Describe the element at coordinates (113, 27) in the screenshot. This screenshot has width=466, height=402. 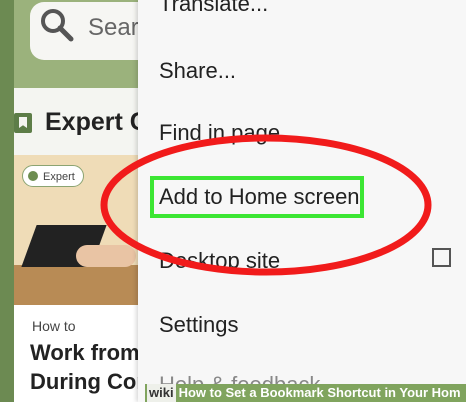
I see `search-placeholder: Sear` at that location.